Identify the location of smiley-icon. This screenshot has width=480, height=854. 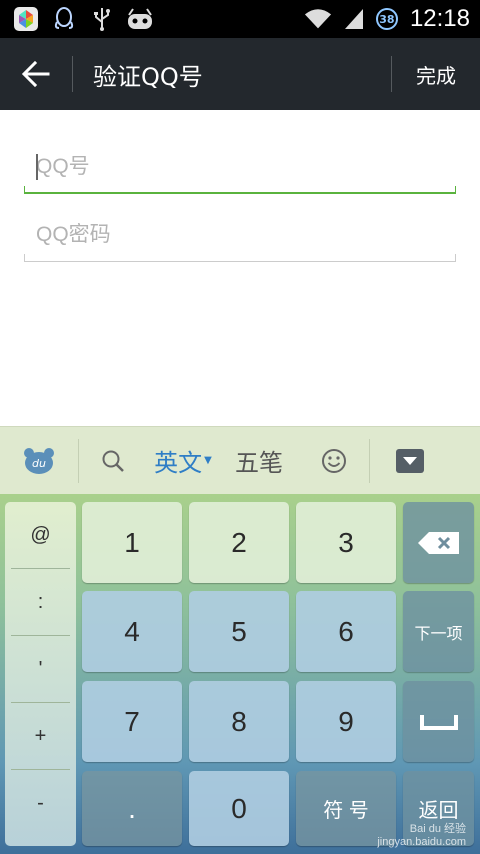
(334, 461).